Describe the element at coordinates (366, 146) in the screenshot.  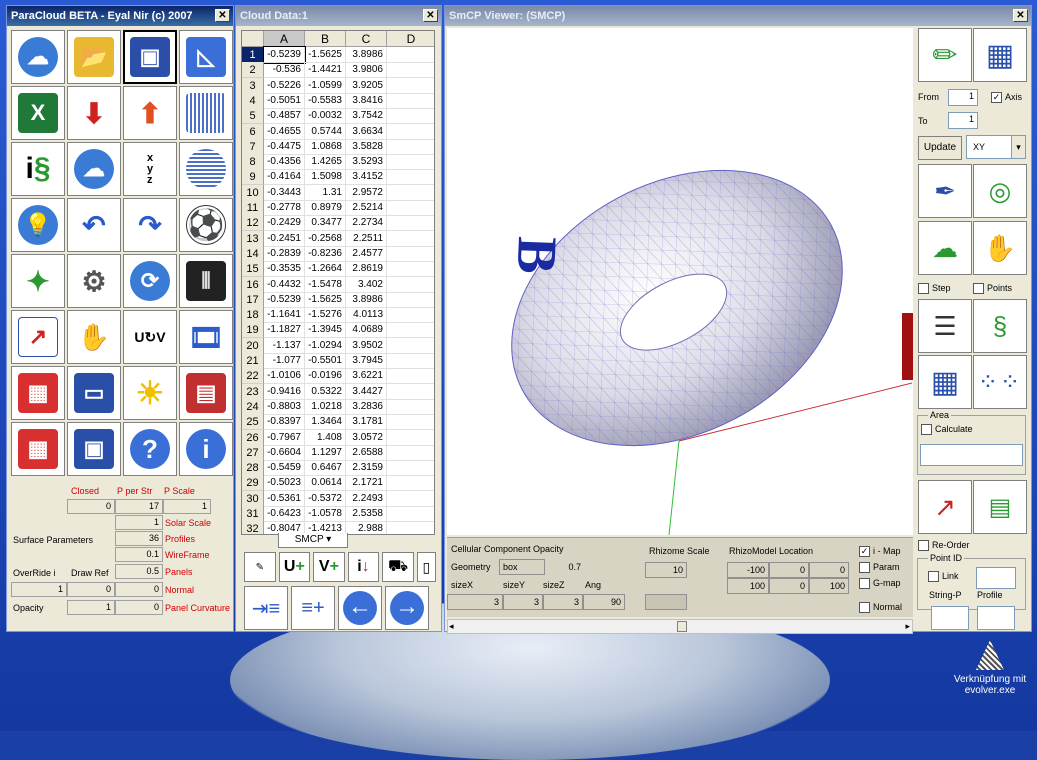
I see `table-cell: 3.5828` at that location.